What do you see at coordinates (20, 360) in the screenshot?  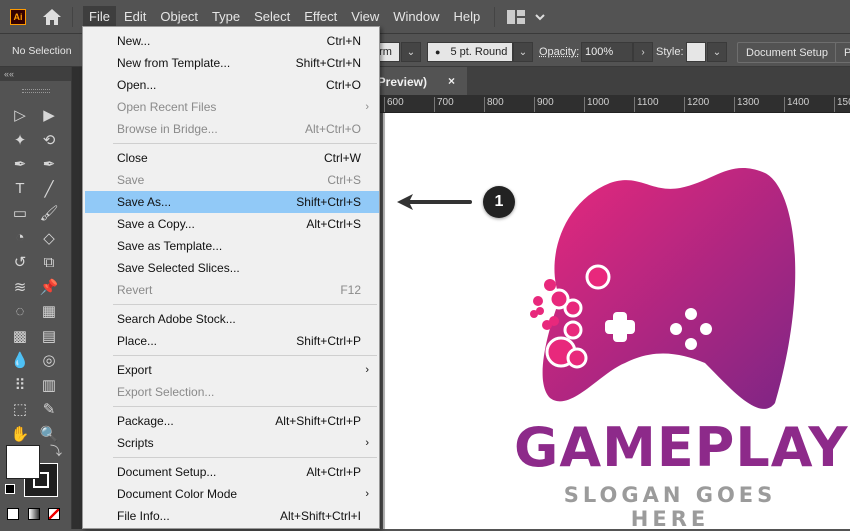 I see `eyedropper-tool-icon: 💧` at bounding box center [20, 360].